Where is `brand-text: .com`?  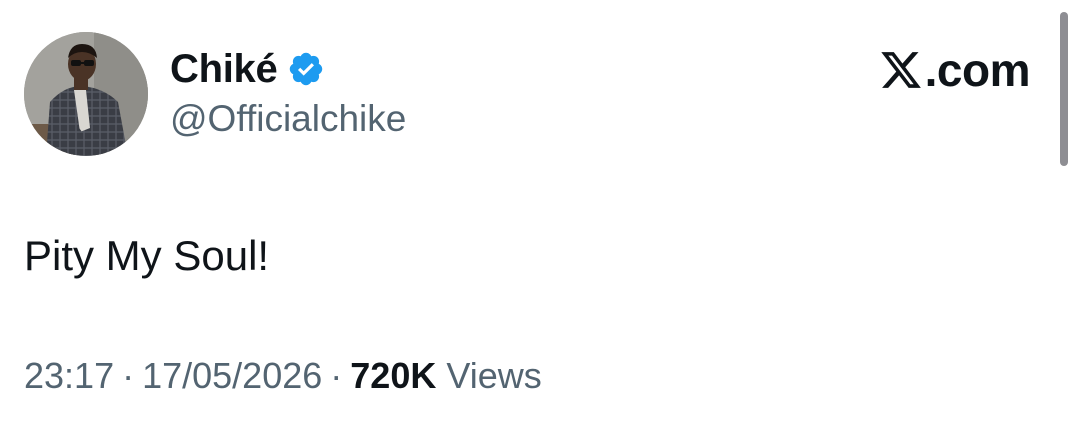
brand-text: .com is located at coordinates (977, 70).